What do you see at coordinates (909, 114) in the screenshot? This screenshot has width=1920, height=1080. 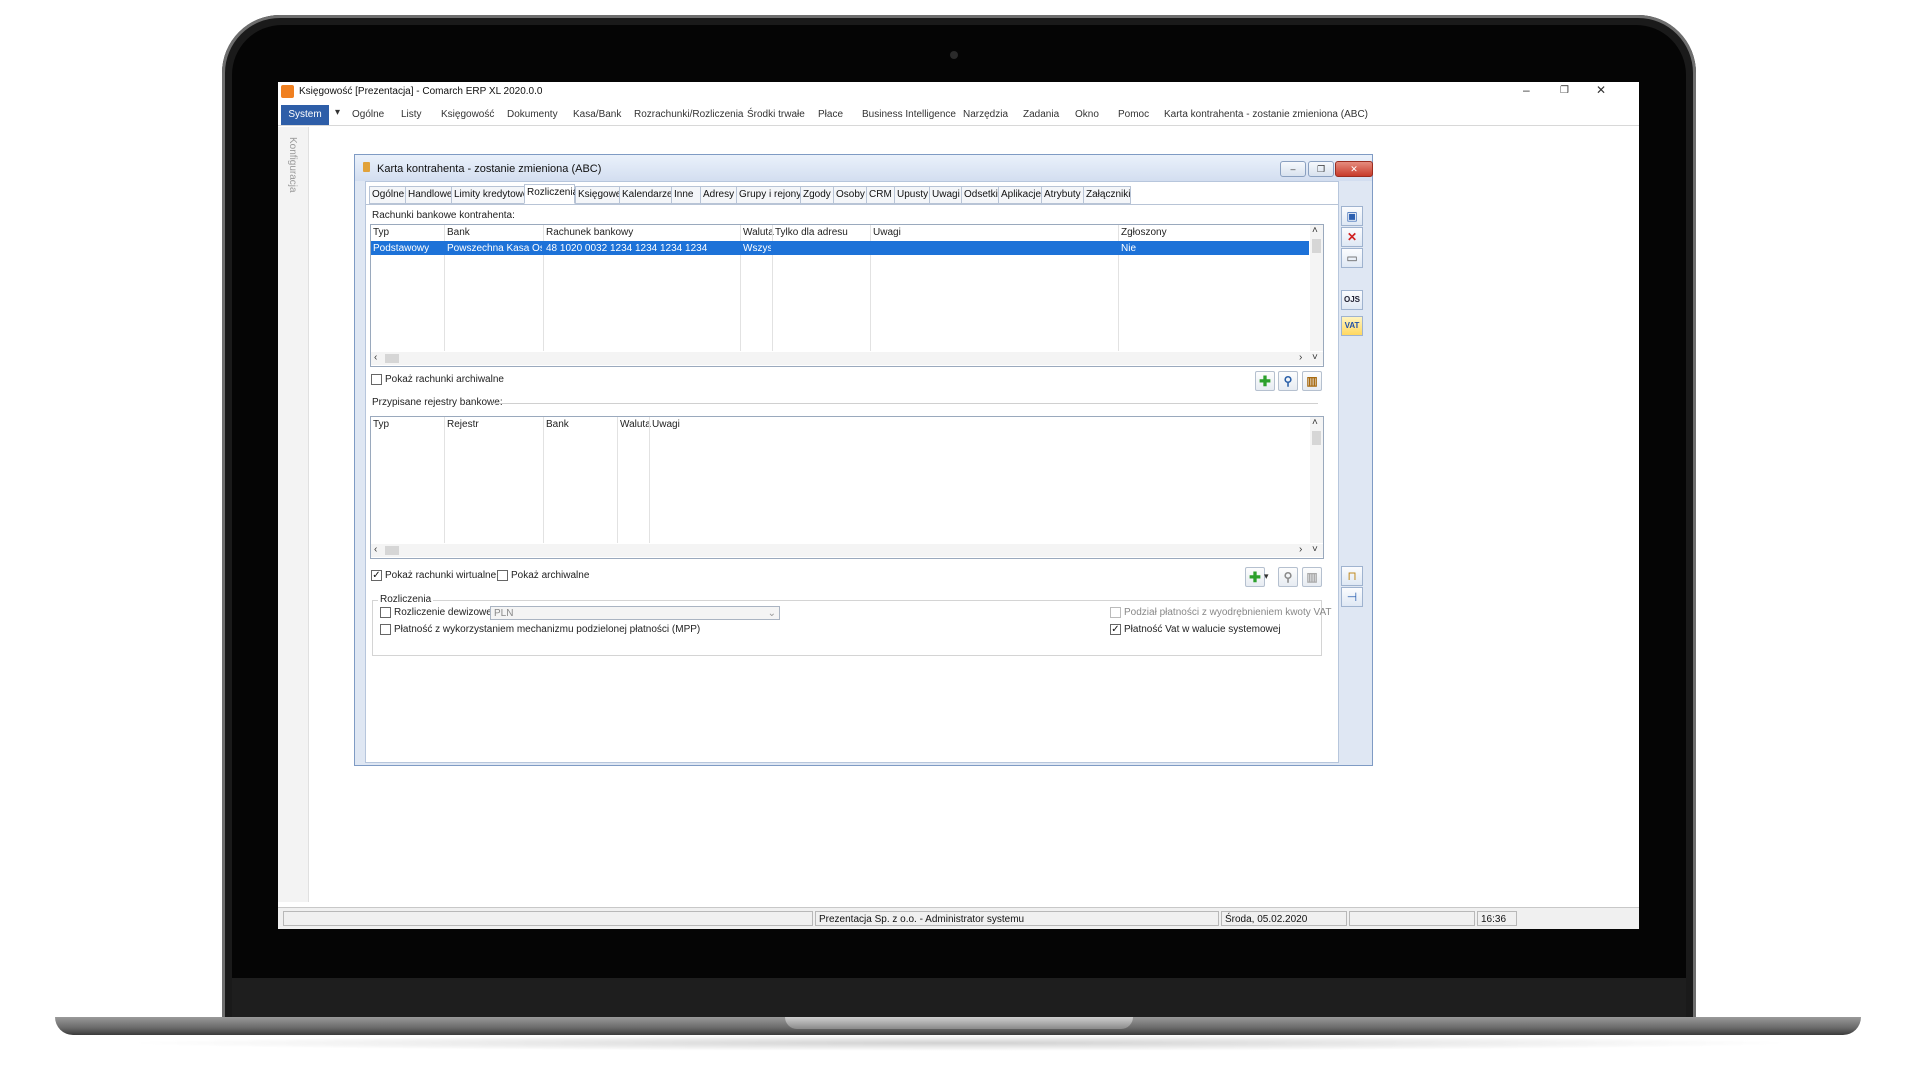 I see `menu-item-business-intelligence: Business Intelligence` at bounding box center [909, 114].